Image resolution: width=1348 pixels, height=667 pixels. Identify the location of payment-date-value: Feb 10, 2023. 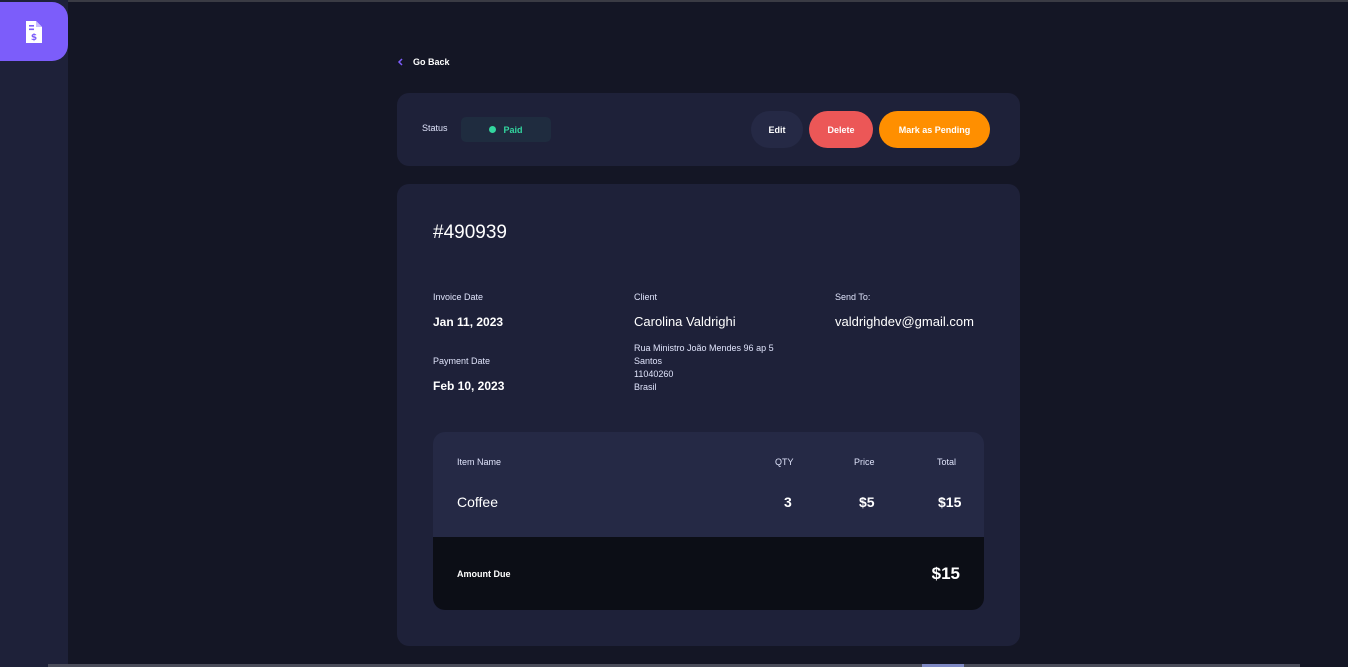
(469, 386).